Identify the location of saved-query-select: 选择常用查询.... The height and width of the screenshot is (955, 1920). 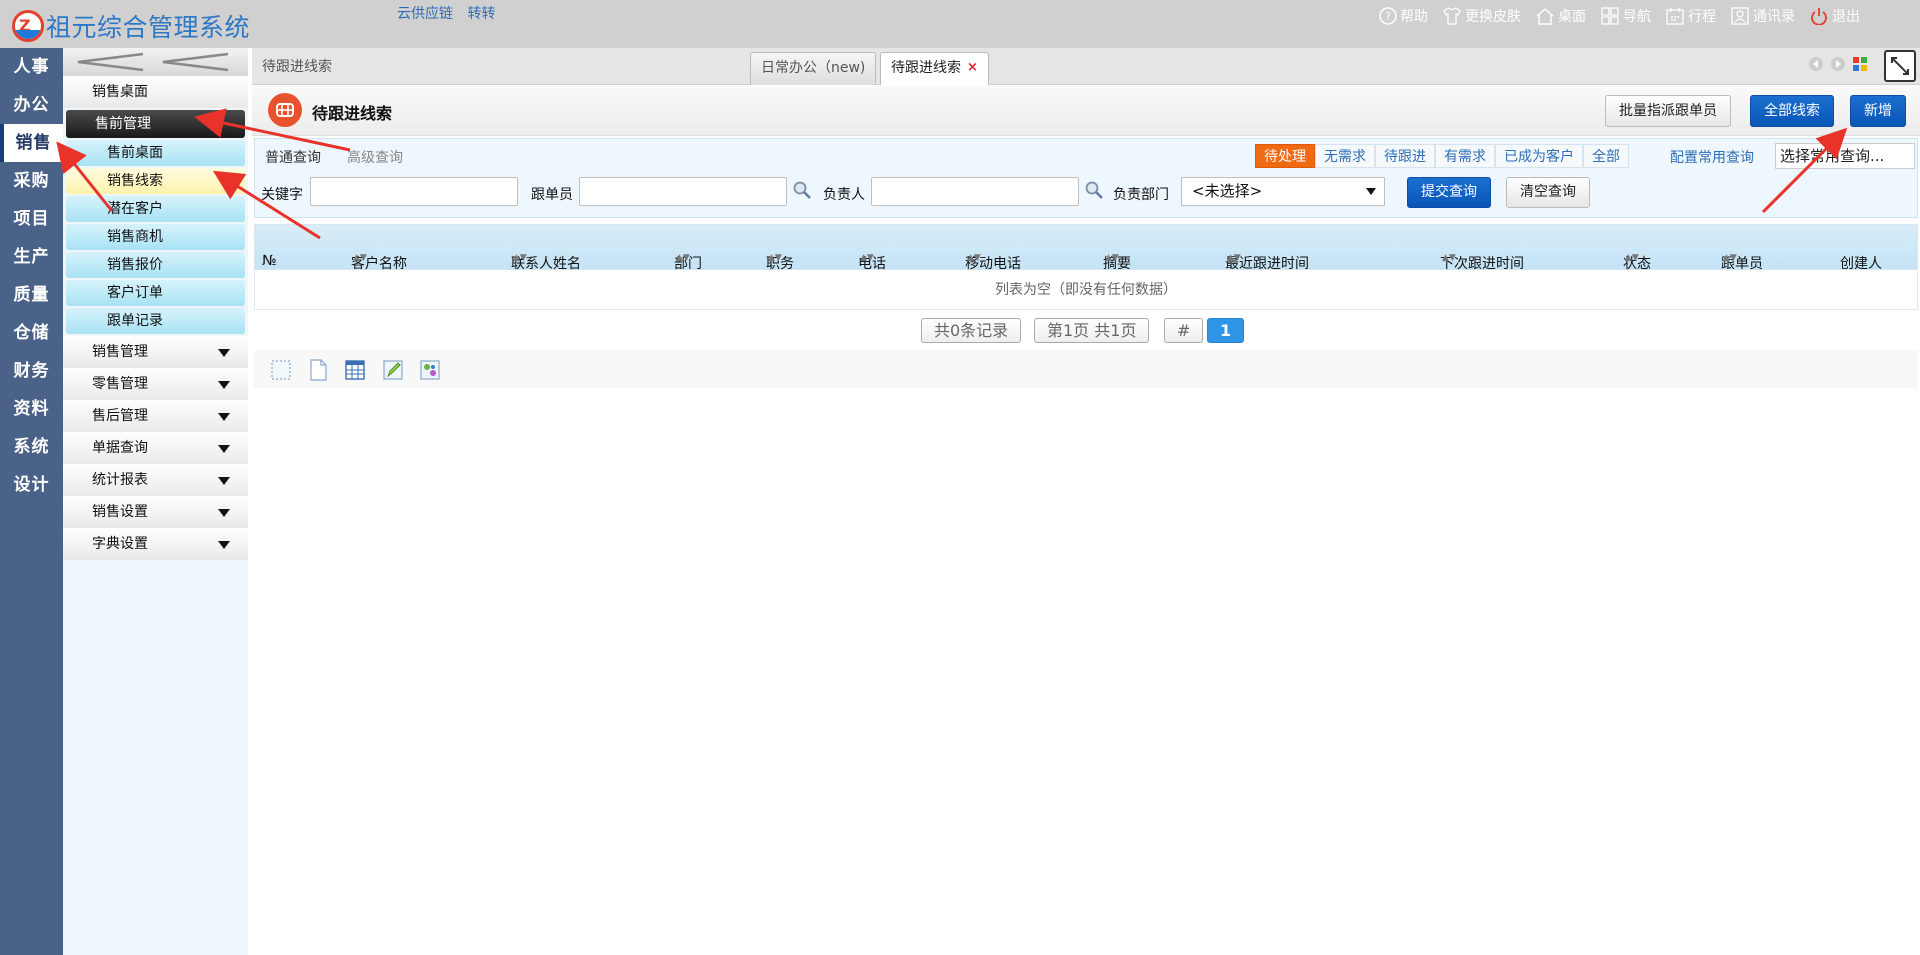
(1845, 156).